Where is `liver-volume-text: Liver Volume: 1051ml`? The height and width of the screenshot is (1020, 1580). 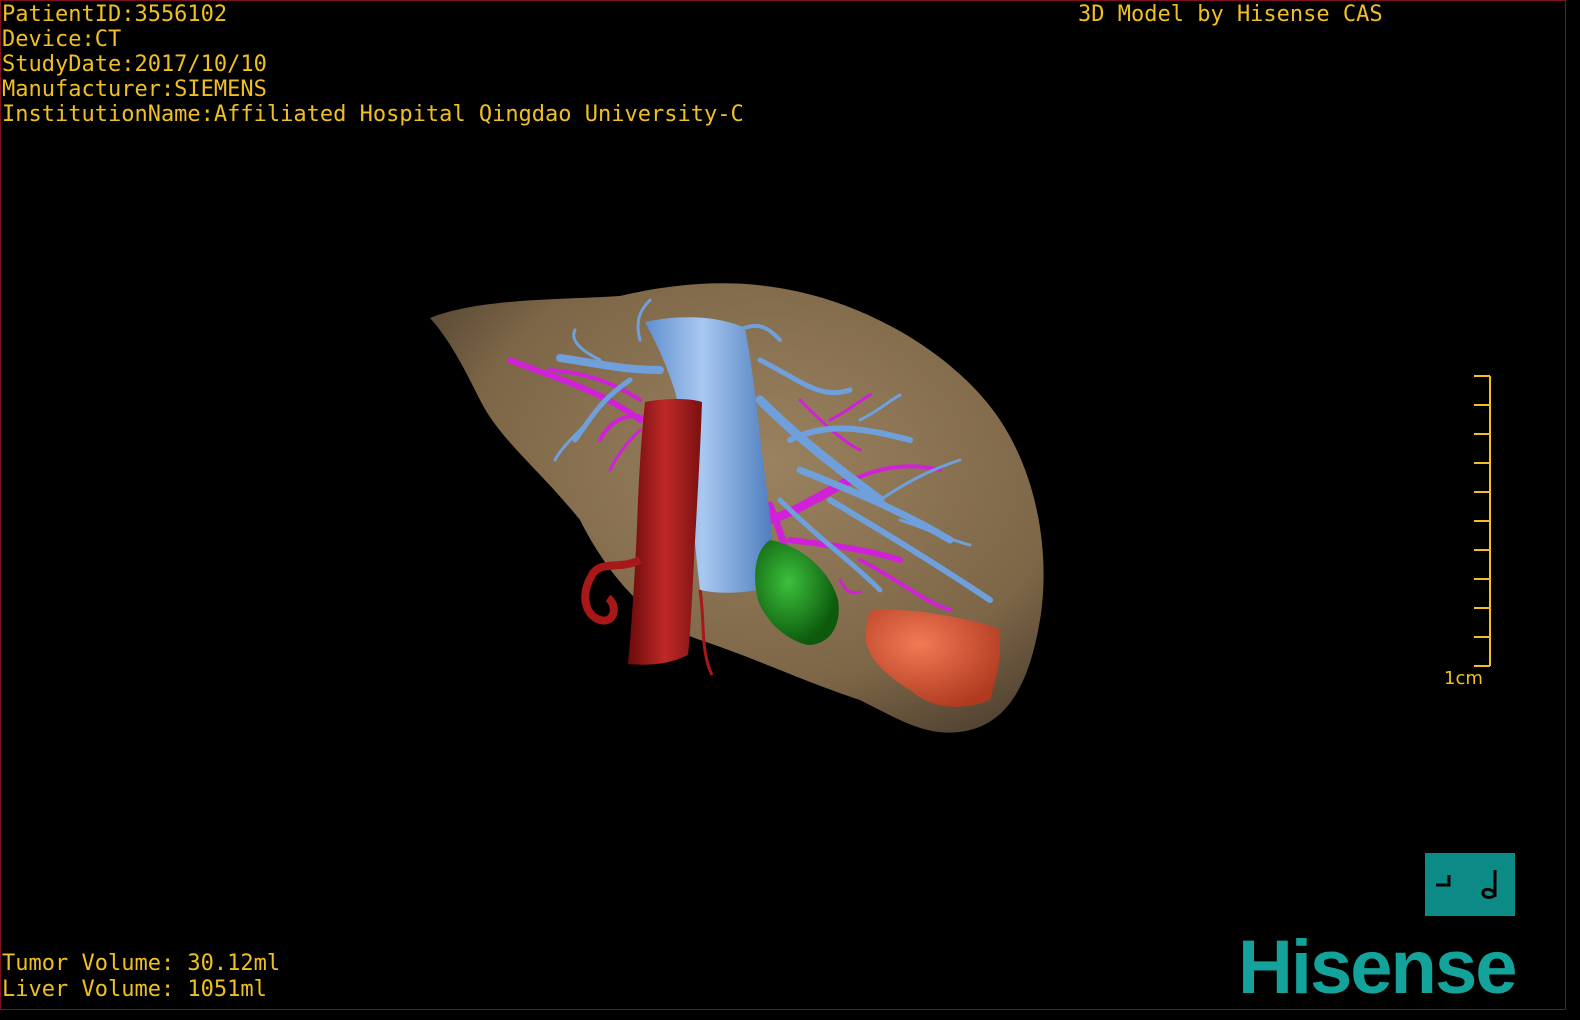
liver-volume-text: Liver Volume: 1051ml is located at coordinates (134, 989).